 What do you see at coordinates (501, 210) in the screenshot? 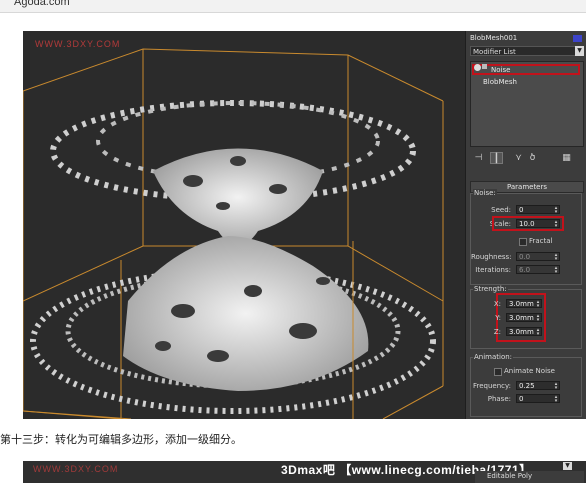
I see `seed-label: Seed:` at bounding box center [501, 210].